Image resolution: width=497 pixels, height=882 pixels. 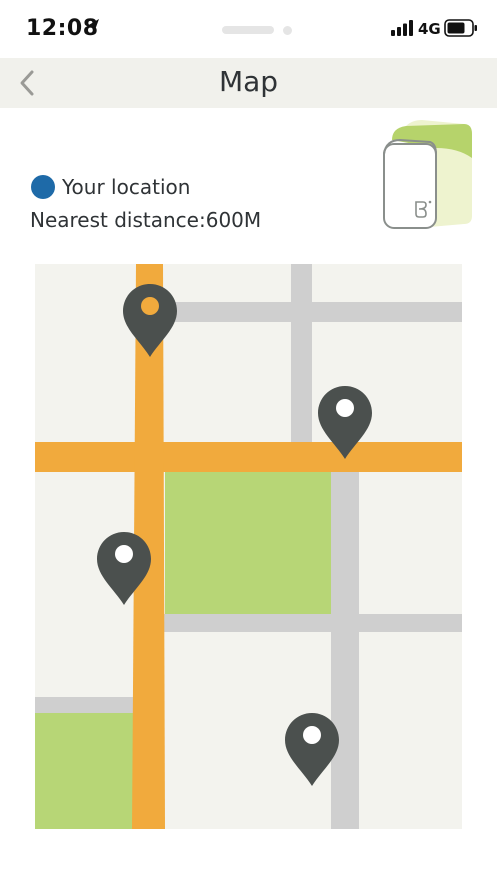 I want to click on network-label: 4G, so click(x=429, y=29).